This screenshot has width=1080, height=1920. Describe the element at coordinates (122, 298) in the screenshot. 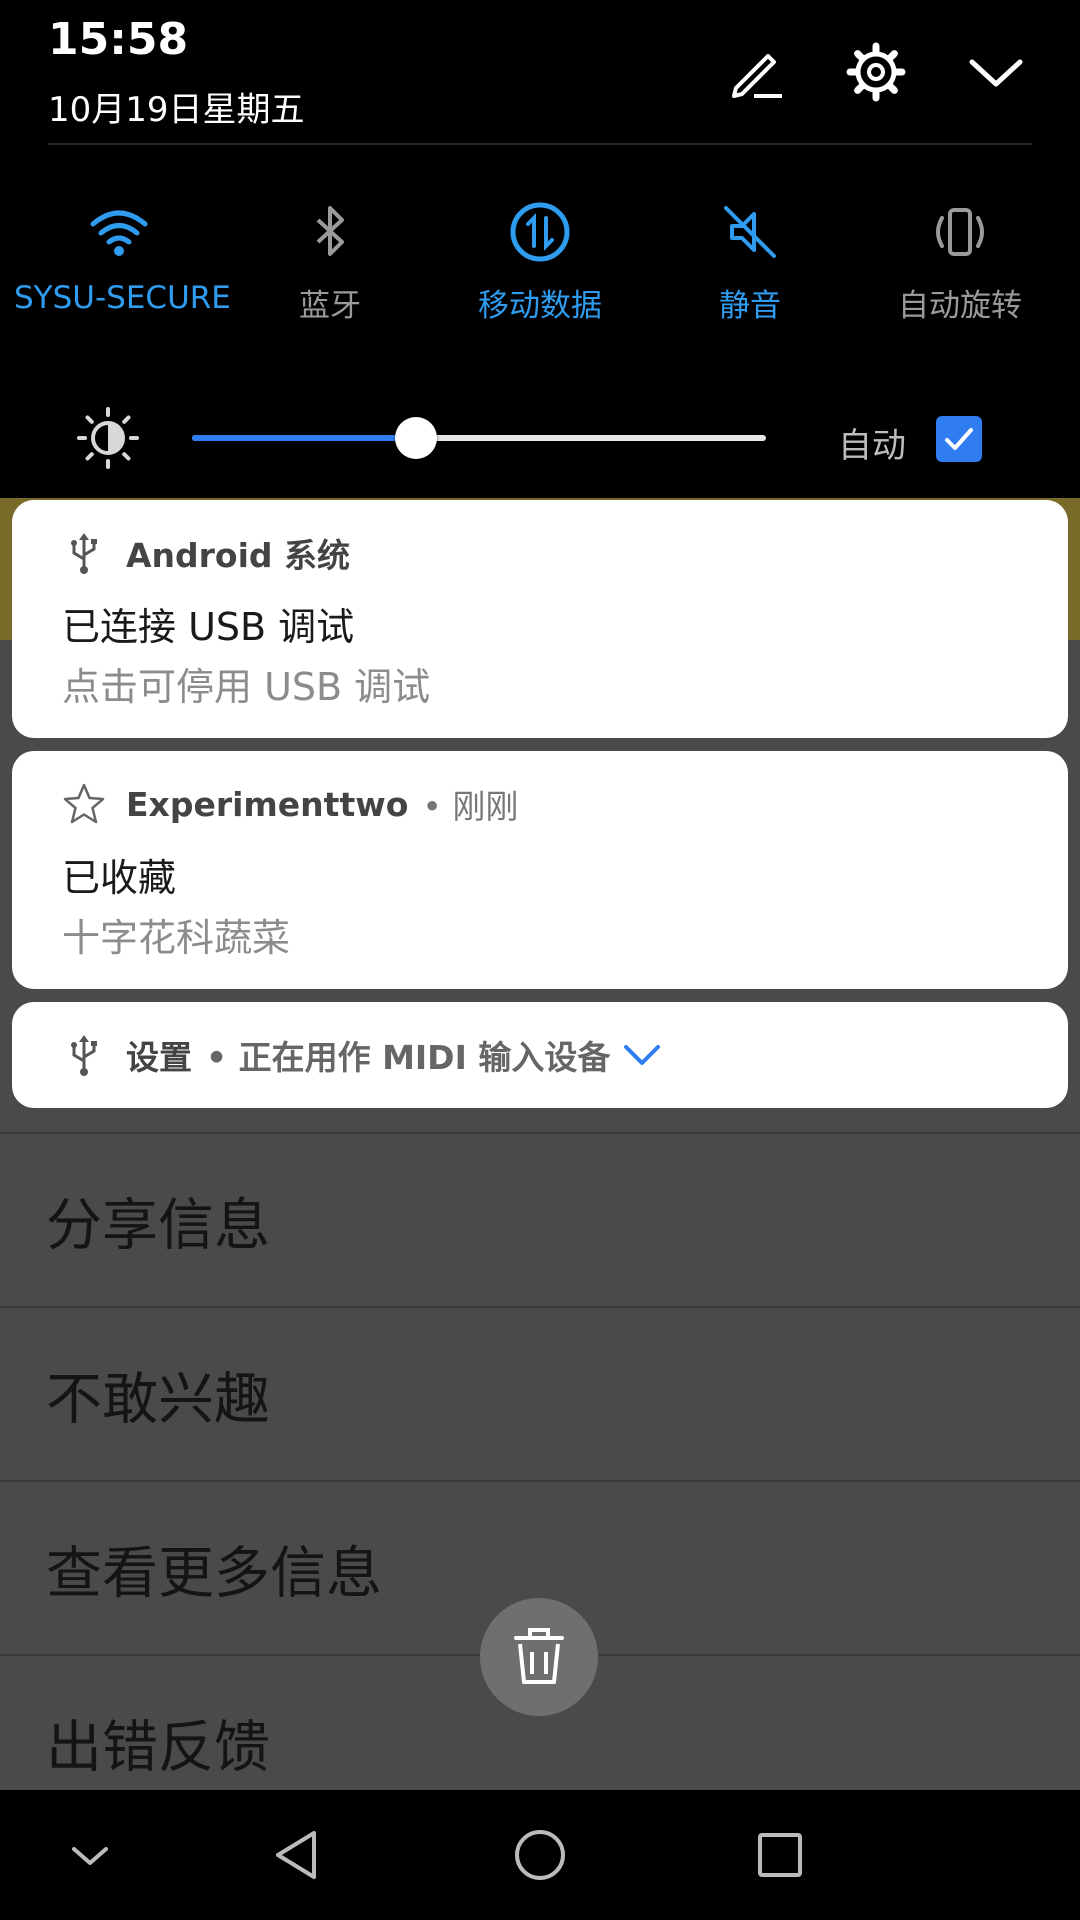

I see `toggle-wifi-label: SYSU-SECURE` at that location.